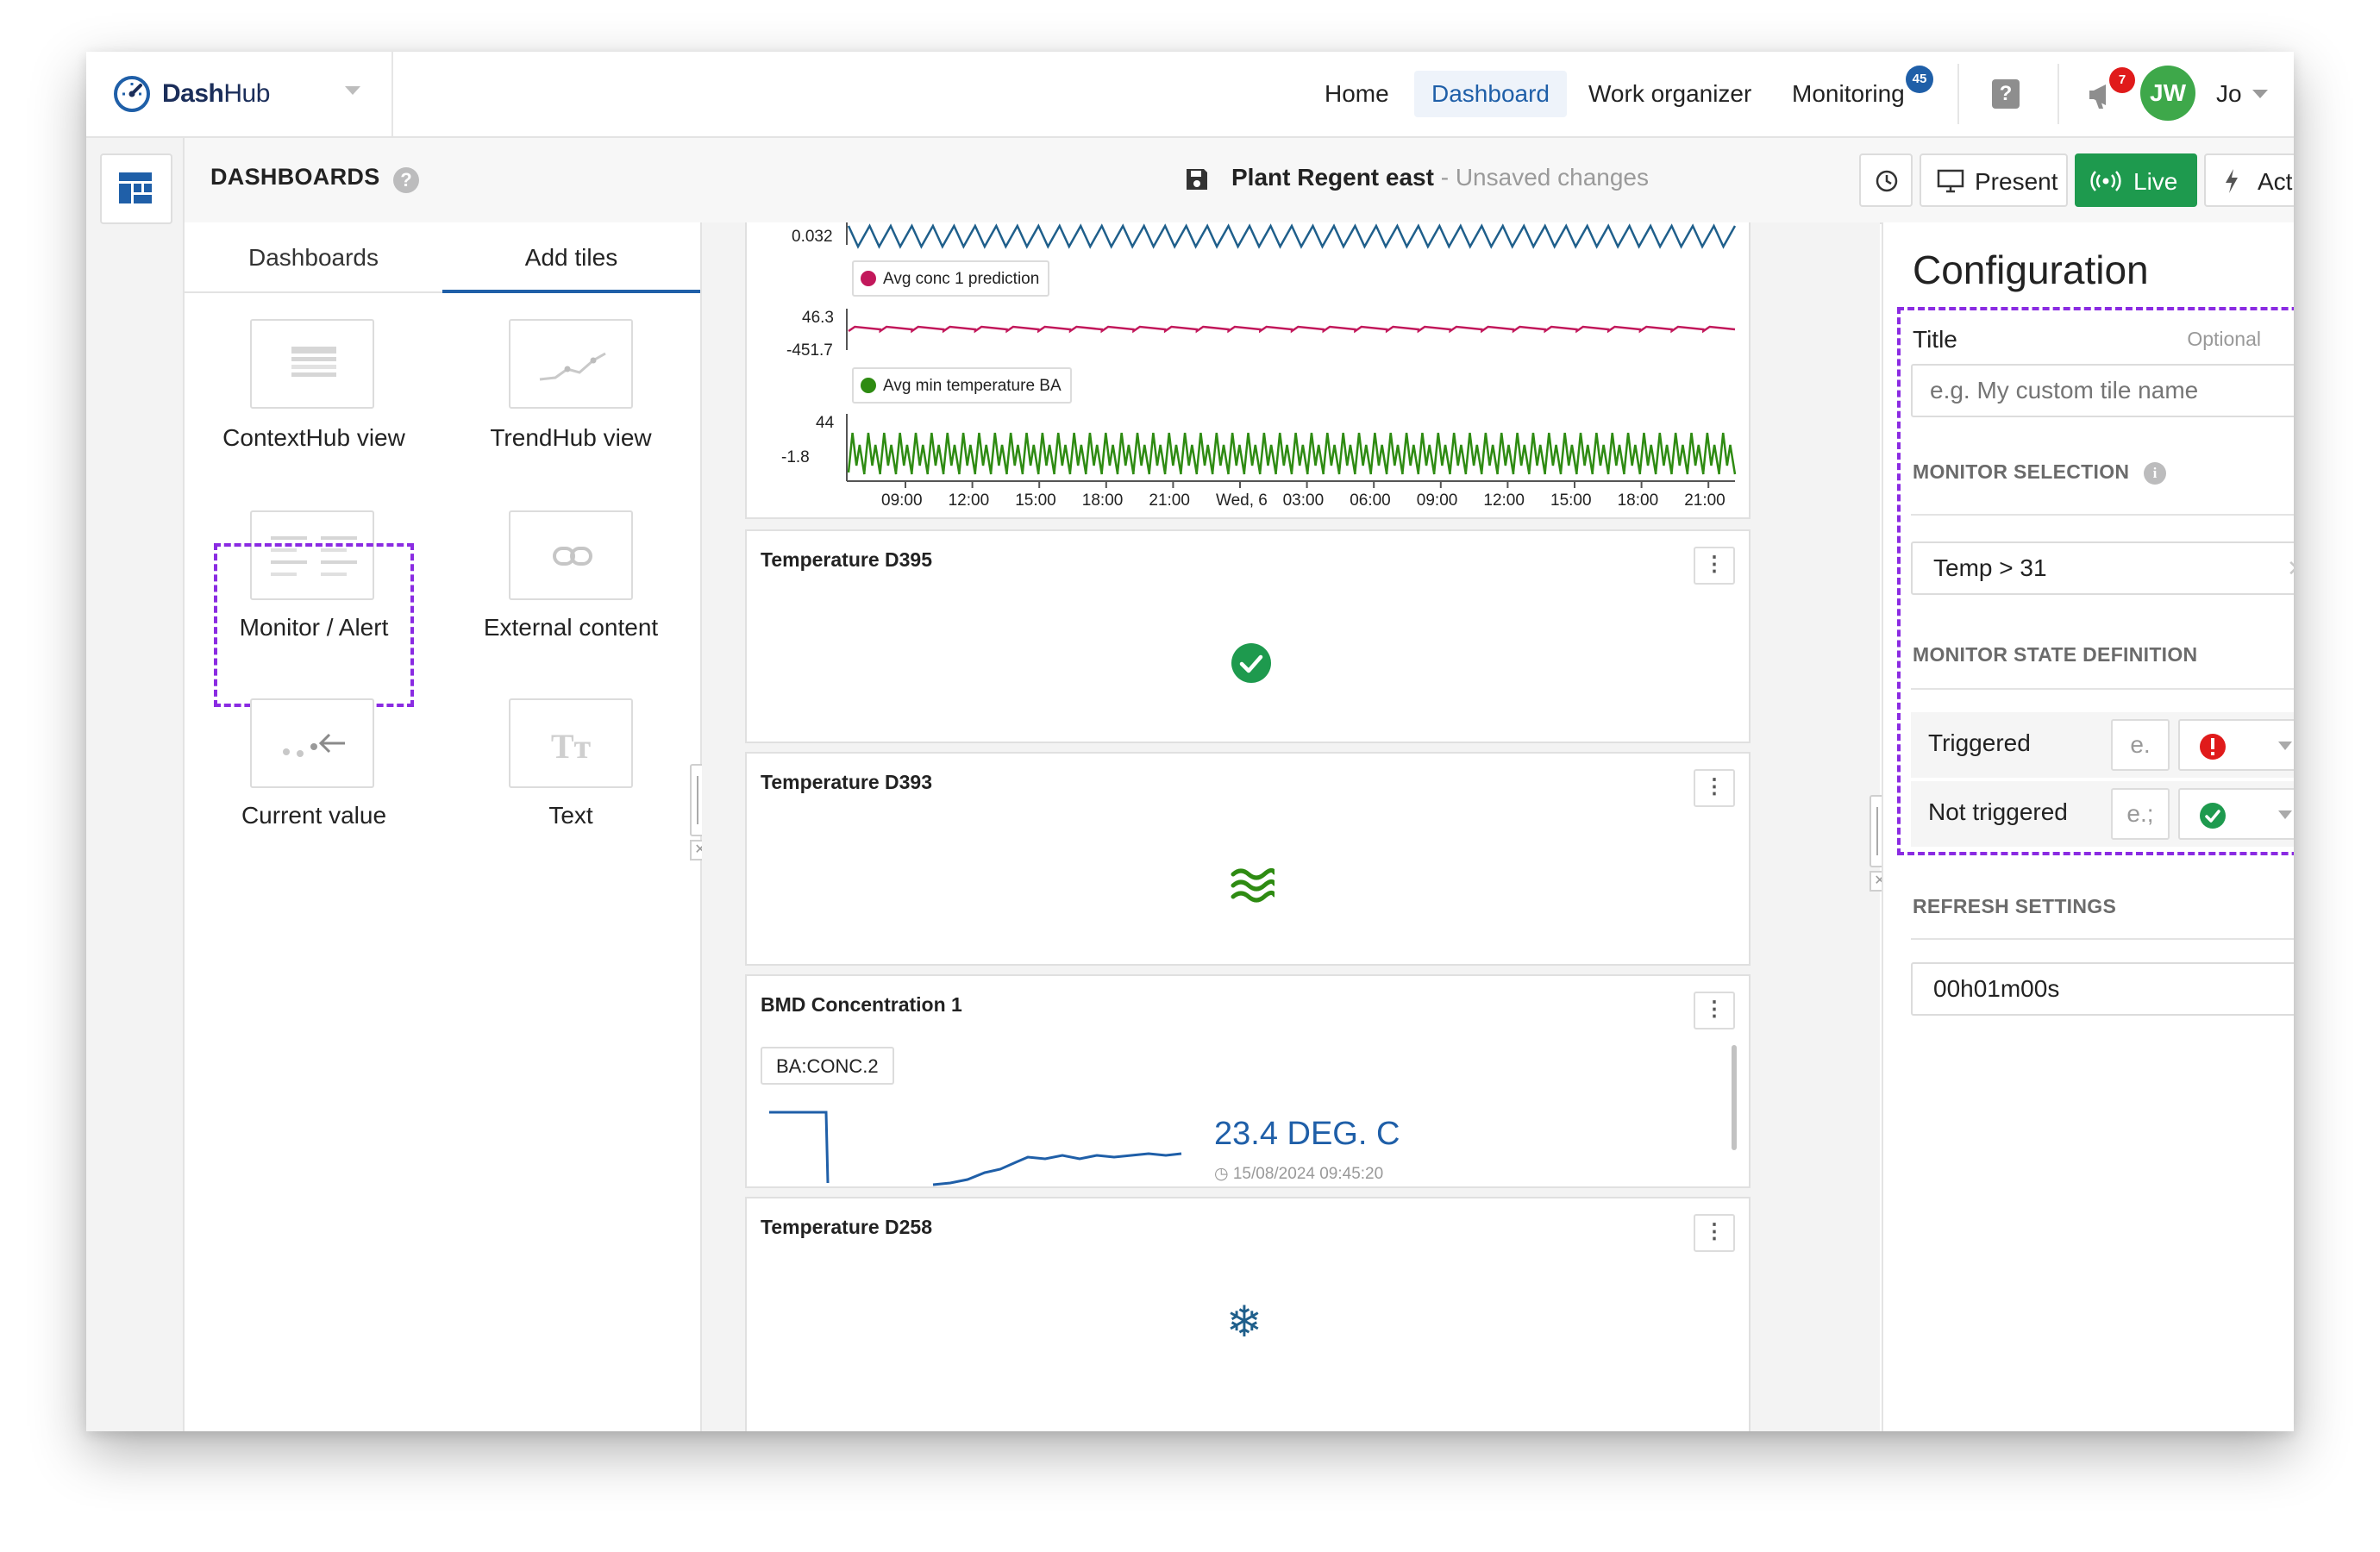 The height and width of the screenshot is (1552, 2380). What do you see at coordinates (2156, 182) in the screenshot?
I see `live-label: Live` at bounding box center [2156, 182].